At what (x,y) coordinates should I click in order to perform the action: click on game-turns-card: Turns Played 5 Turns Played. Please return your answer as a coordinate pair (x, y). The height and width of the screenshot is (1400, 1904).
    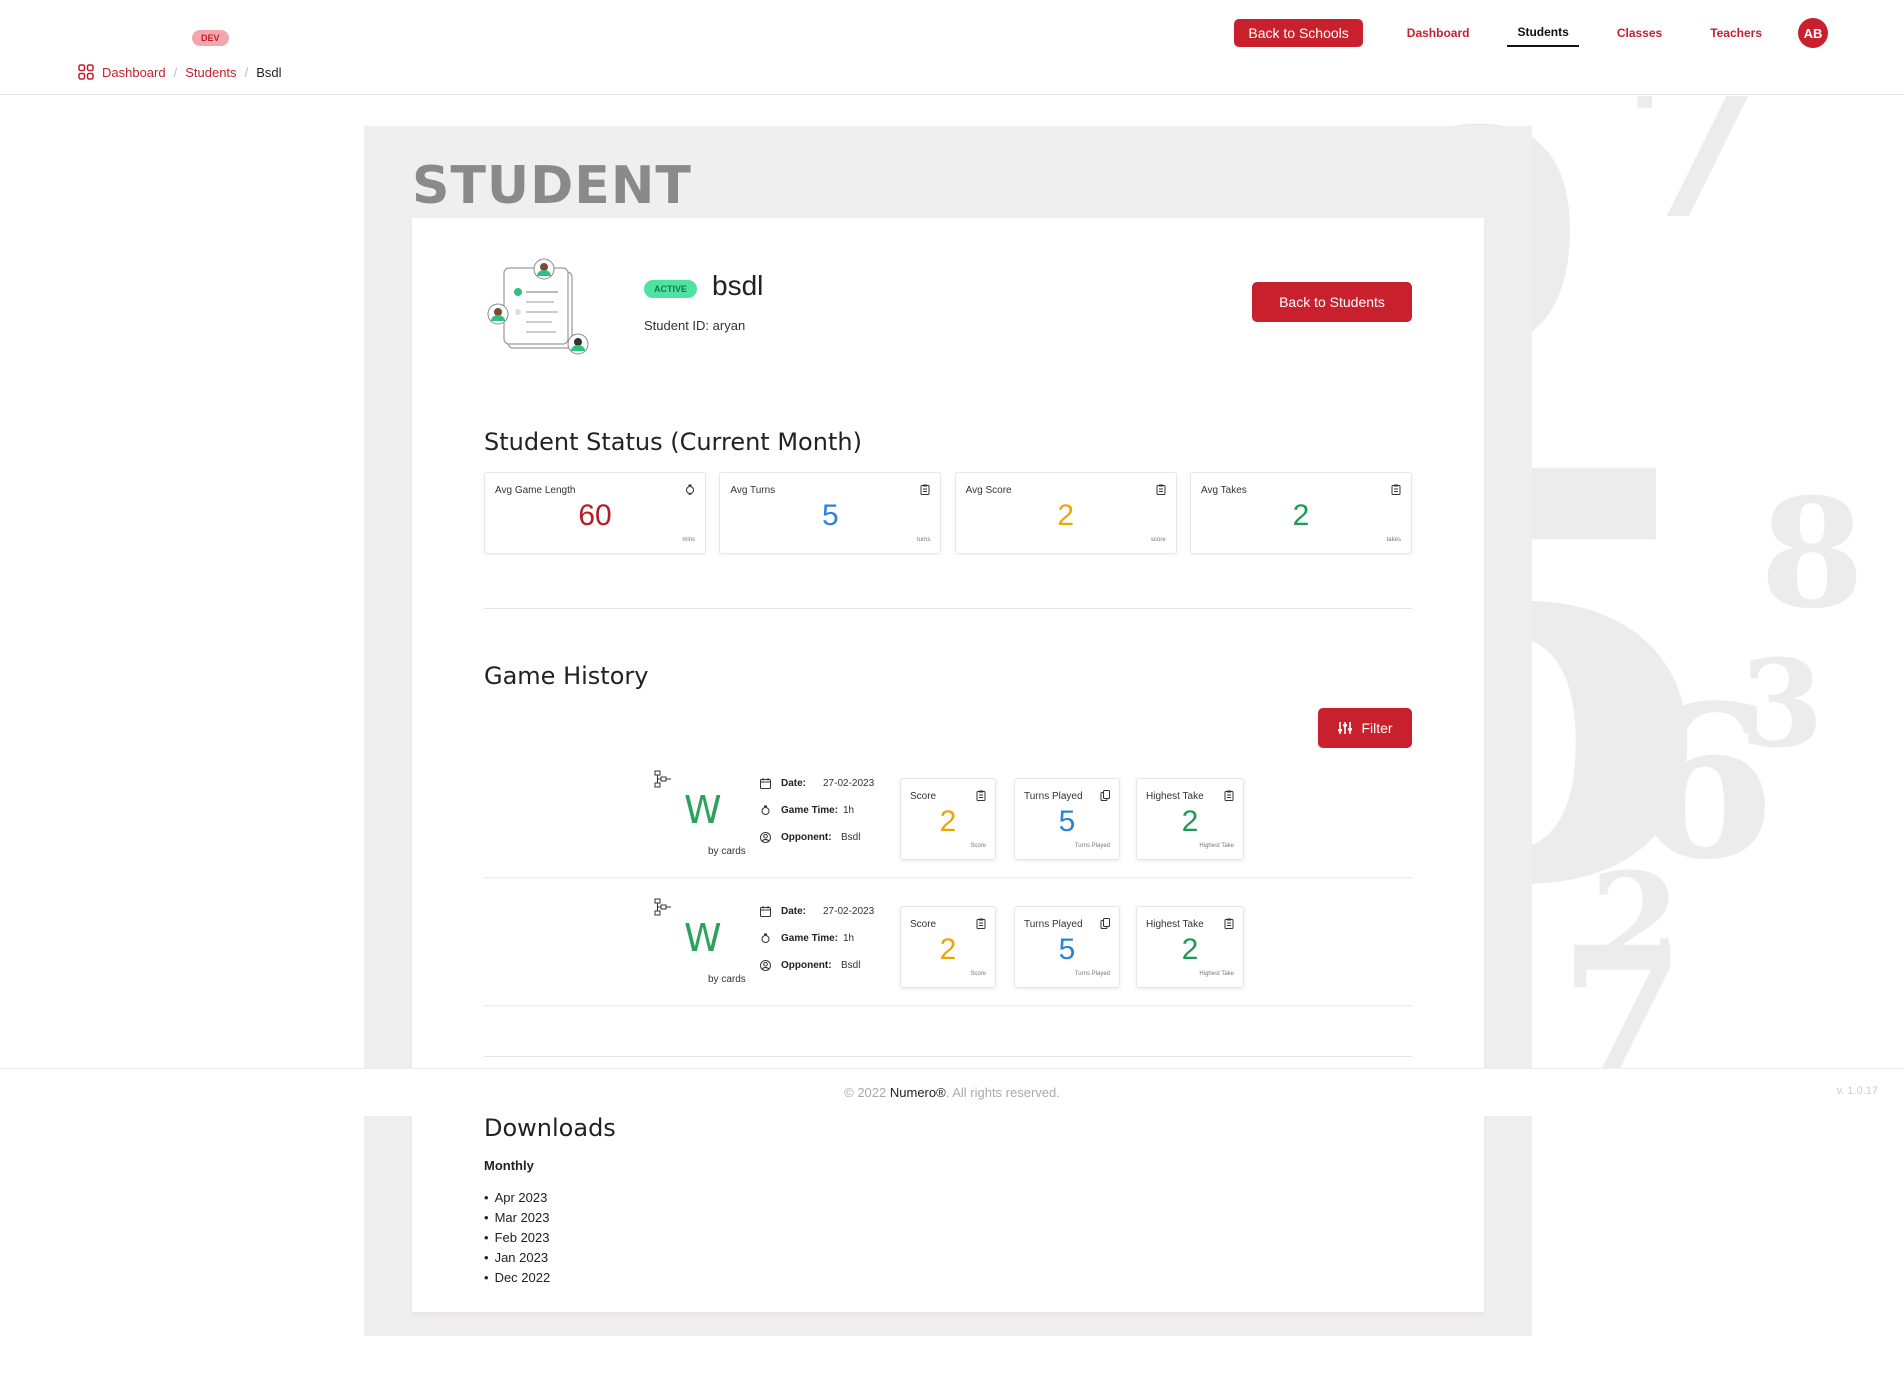
    Looking at the image, I should click on (1067, 819).